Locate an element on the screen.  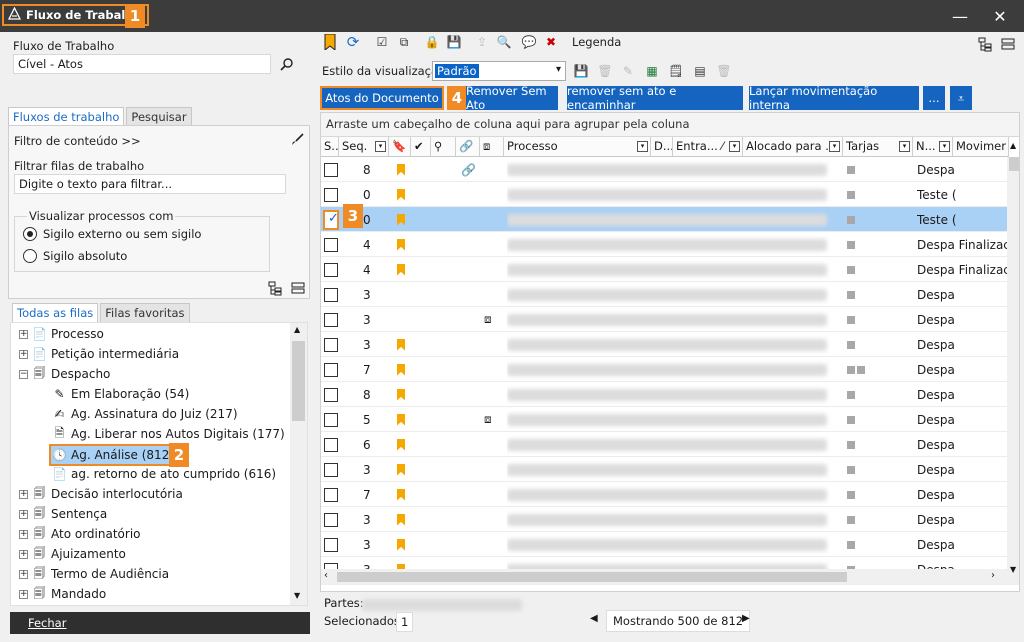
search-icon is located at coordinates (287, 64).